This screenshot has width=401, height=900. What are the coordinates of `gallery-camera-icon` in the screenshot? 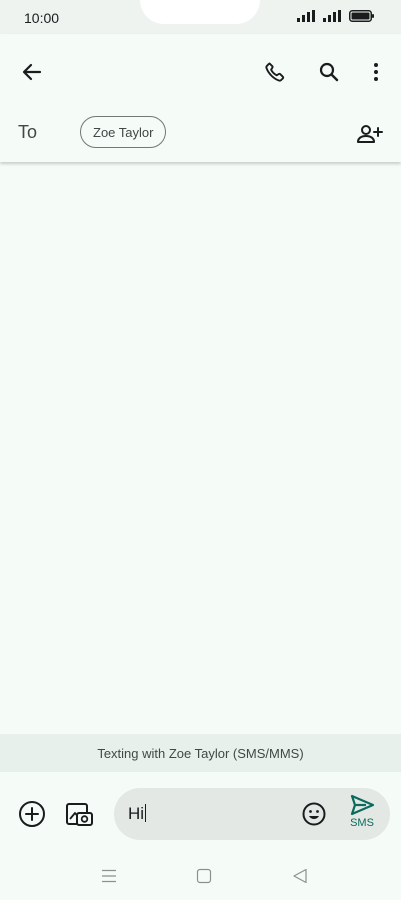 It's located at (79, 814).